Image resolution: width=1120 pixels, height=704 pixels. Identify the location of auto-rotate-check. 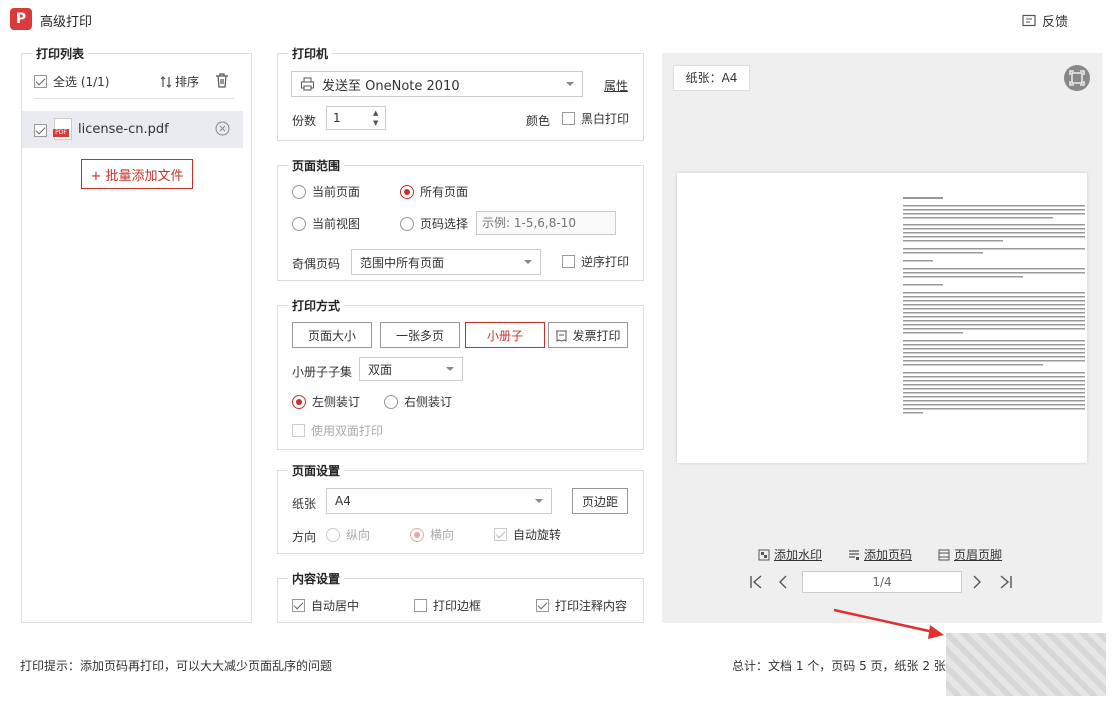
(500, 534).